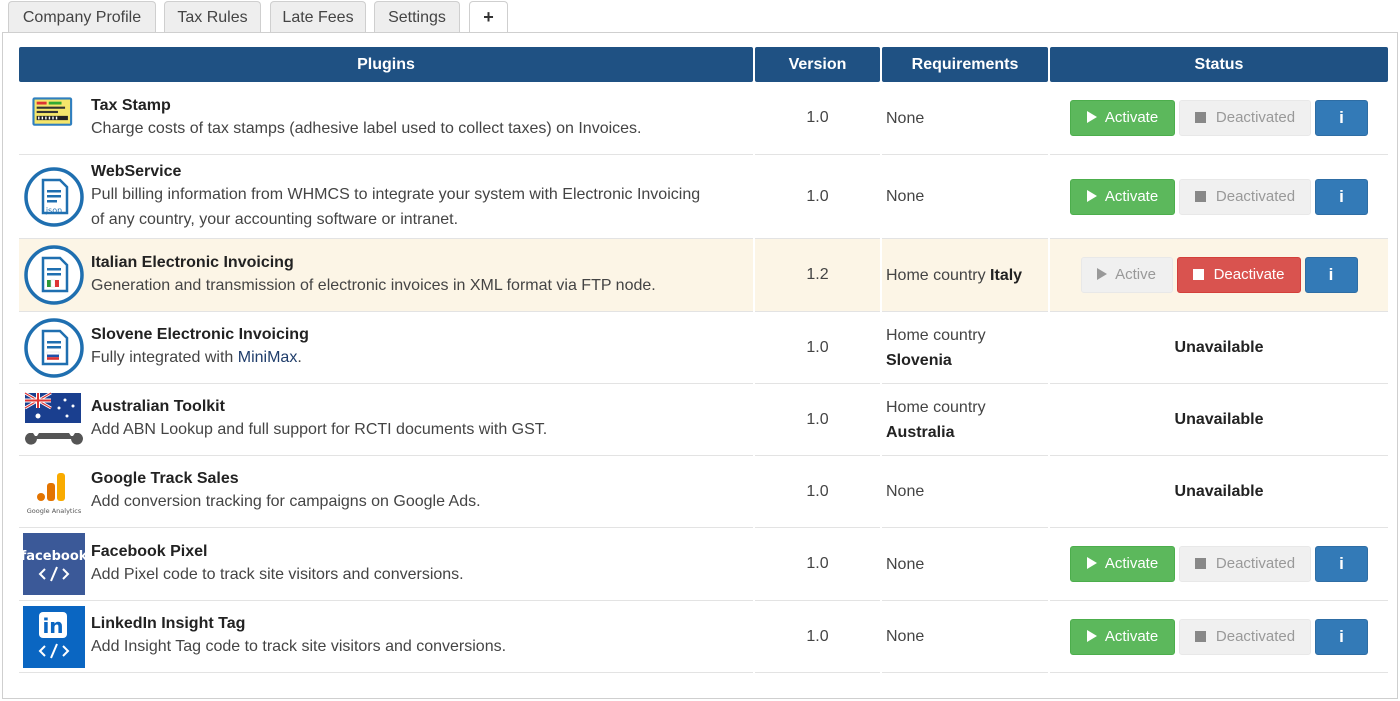 The width and height of the screenshot is (1400, 701). I want to click on plugin-requirements: Home country Italy, so click(965, 275).